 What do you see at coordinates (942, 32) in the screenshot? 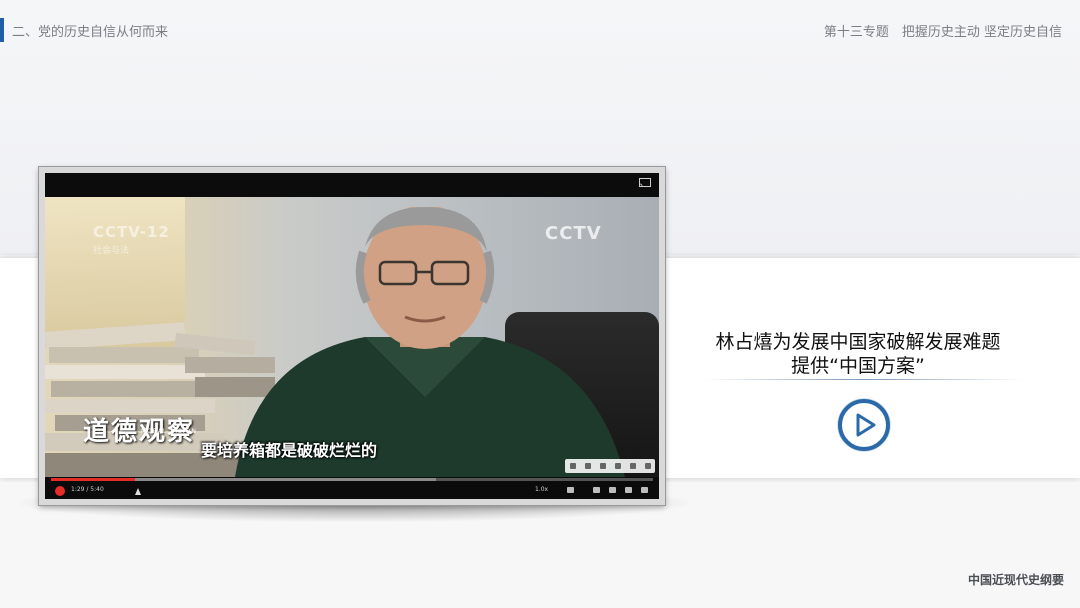
I see `topic-title: 第十三专题 把握历史主动 坚定历史自信` at bounding box center [942, 32].